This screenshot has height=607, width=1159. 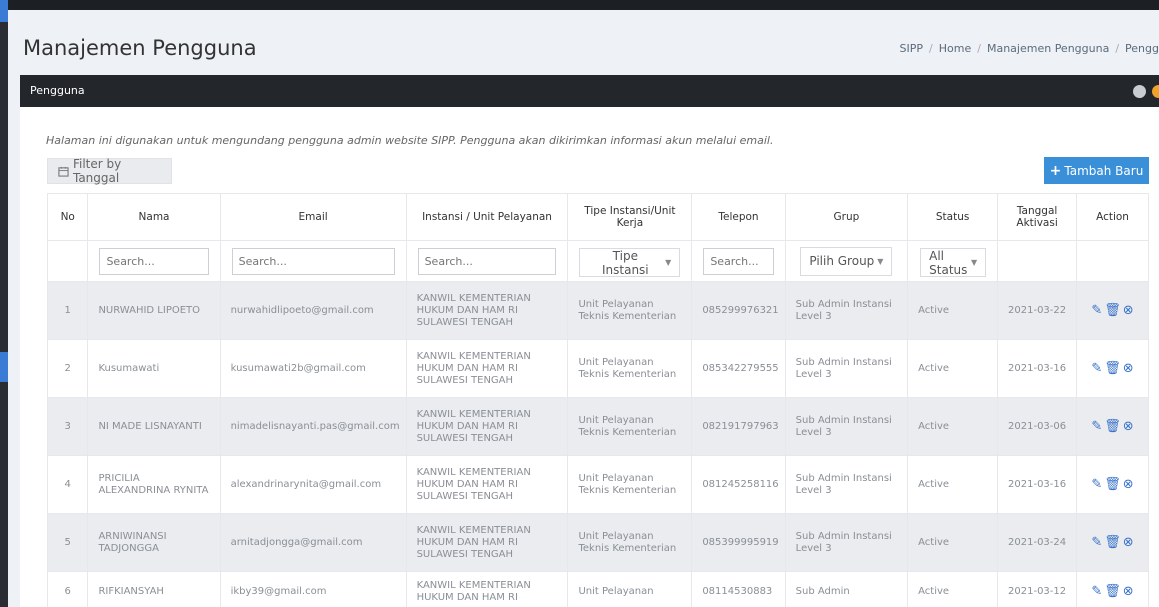 I want to click on row-number: 2, so click(x=67, y=368).